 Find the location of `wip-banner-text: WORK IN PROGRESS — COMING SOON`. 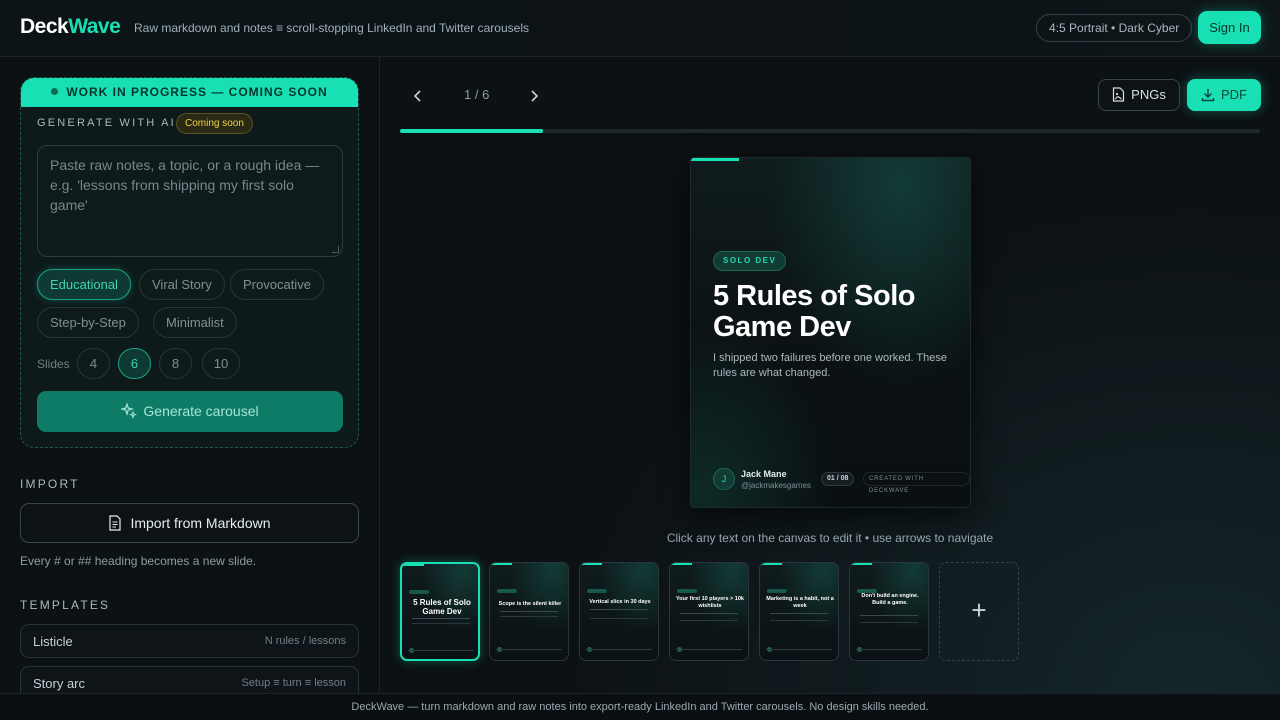

wip-banner-text: WORK IN PROGRESS — COMING SOON is located at coordinates (197, 92).